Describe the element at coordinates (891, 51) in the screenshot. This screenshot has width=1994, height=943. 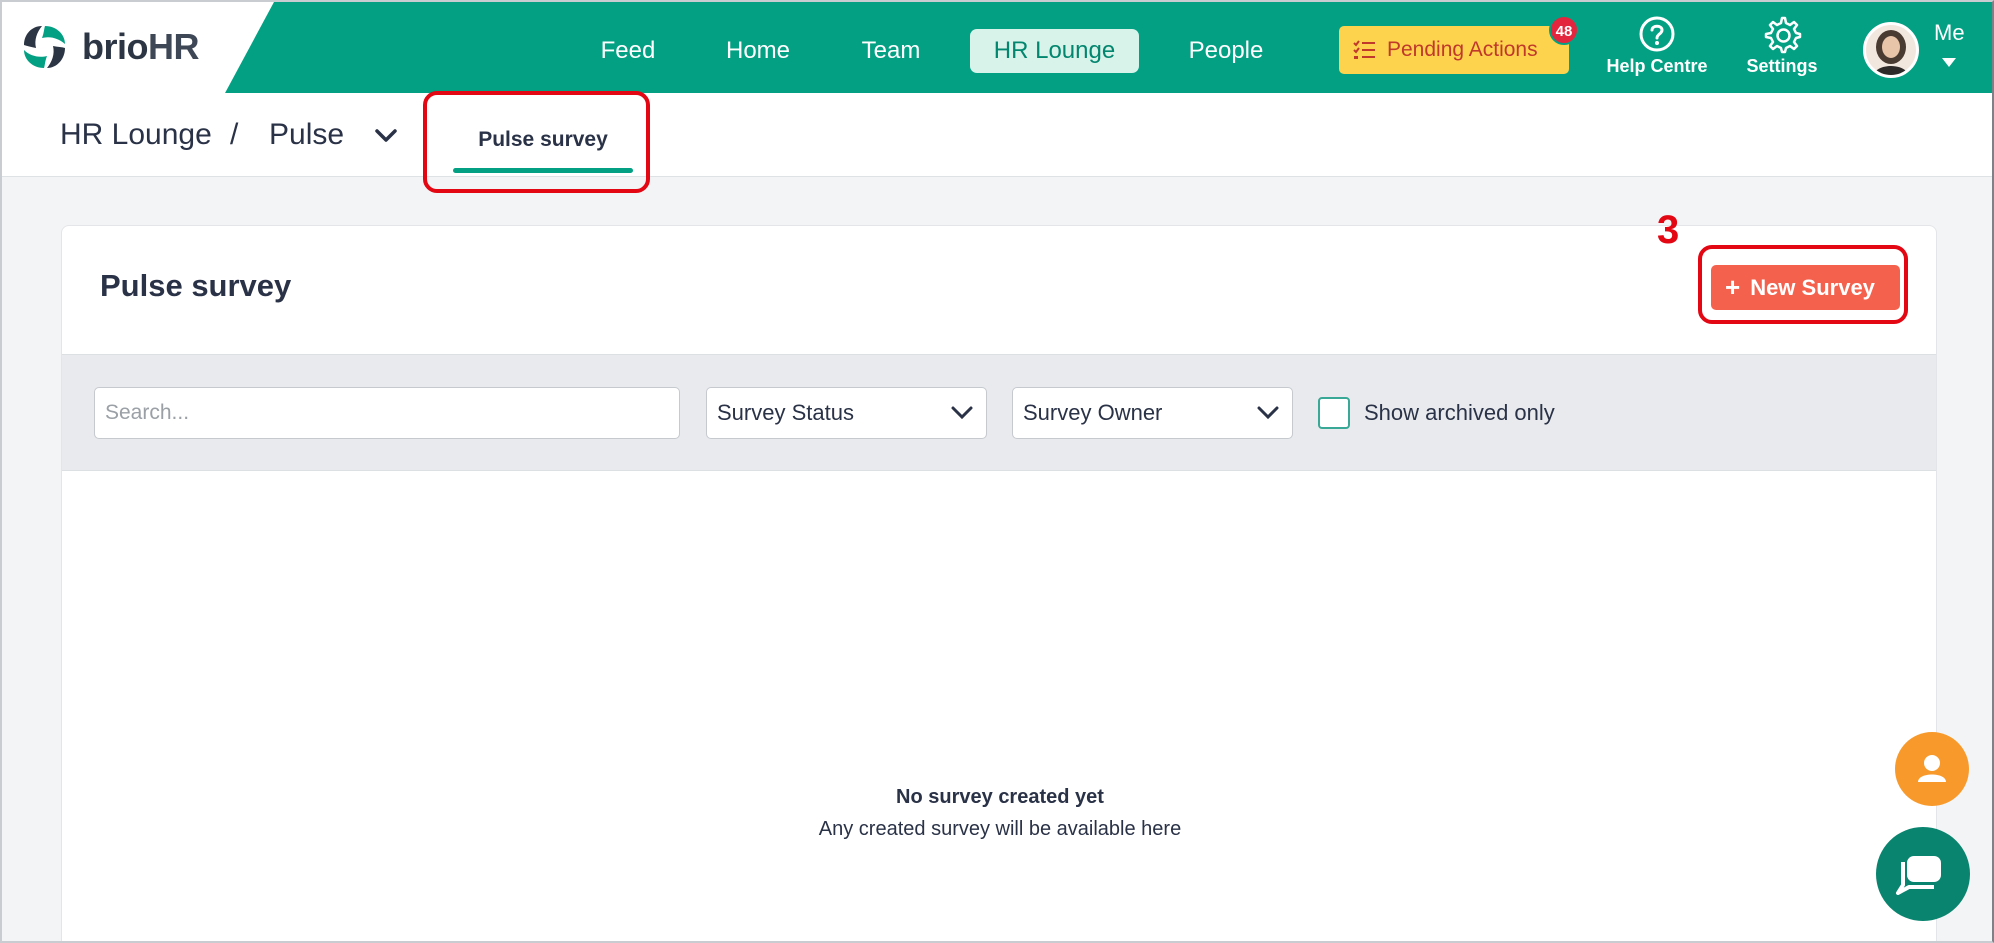
I see `nav-team: Team` at that location.